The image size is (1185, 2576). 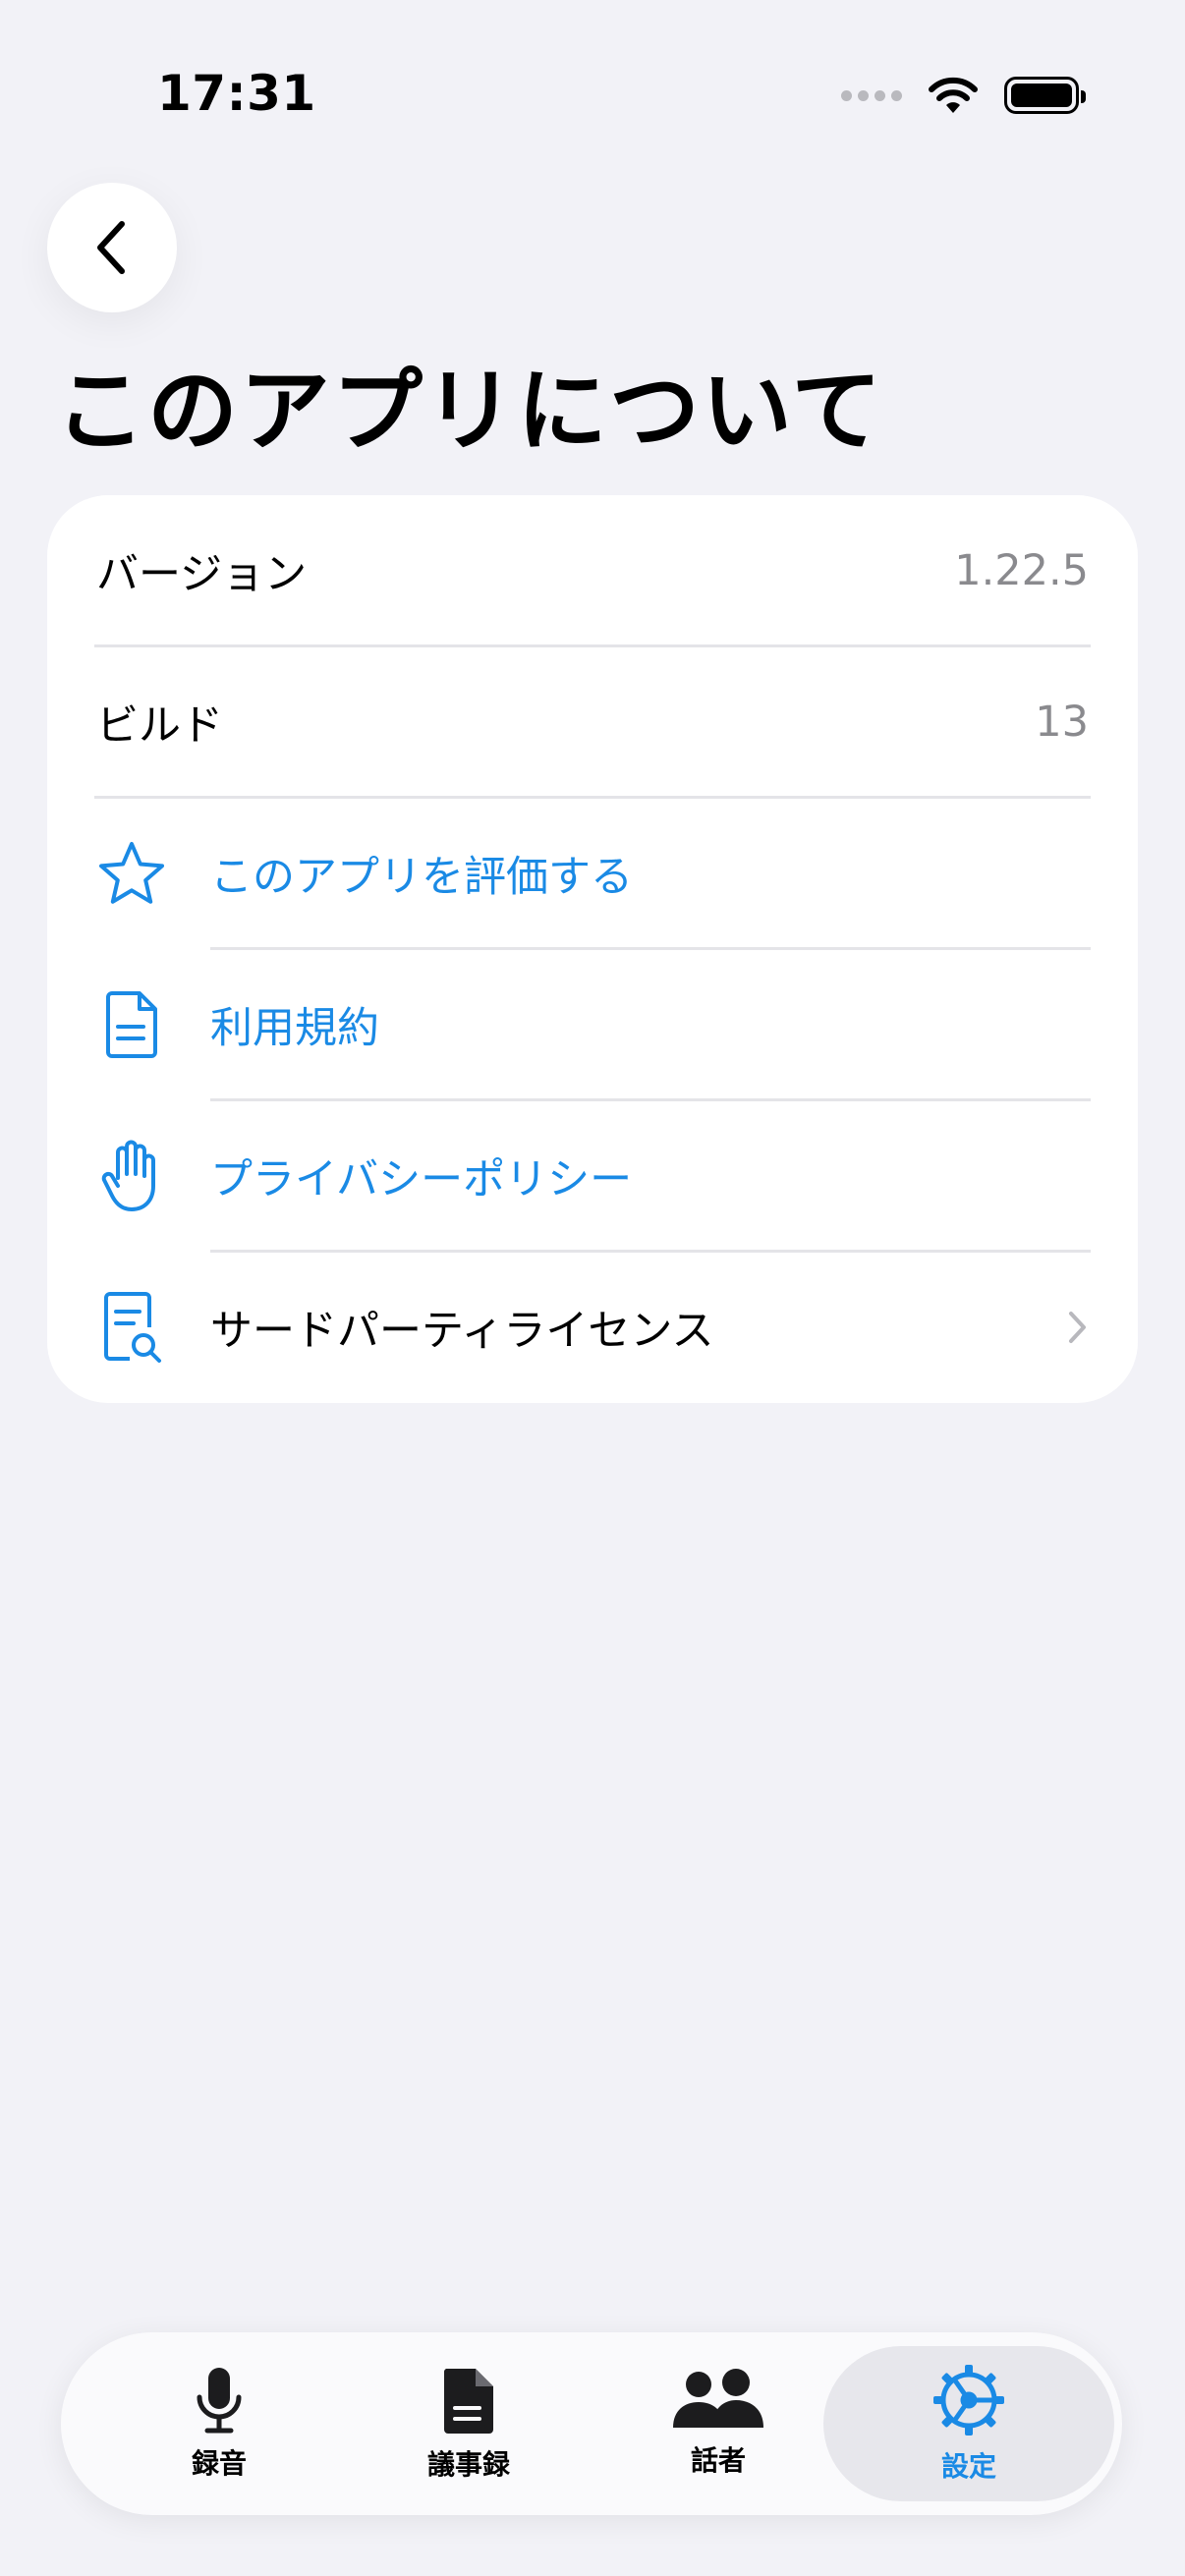 What do you see at coordinates (1022, 570) in the screenshot?
I see `version-value: 1.22.5` at bounding box center [1022, 570].